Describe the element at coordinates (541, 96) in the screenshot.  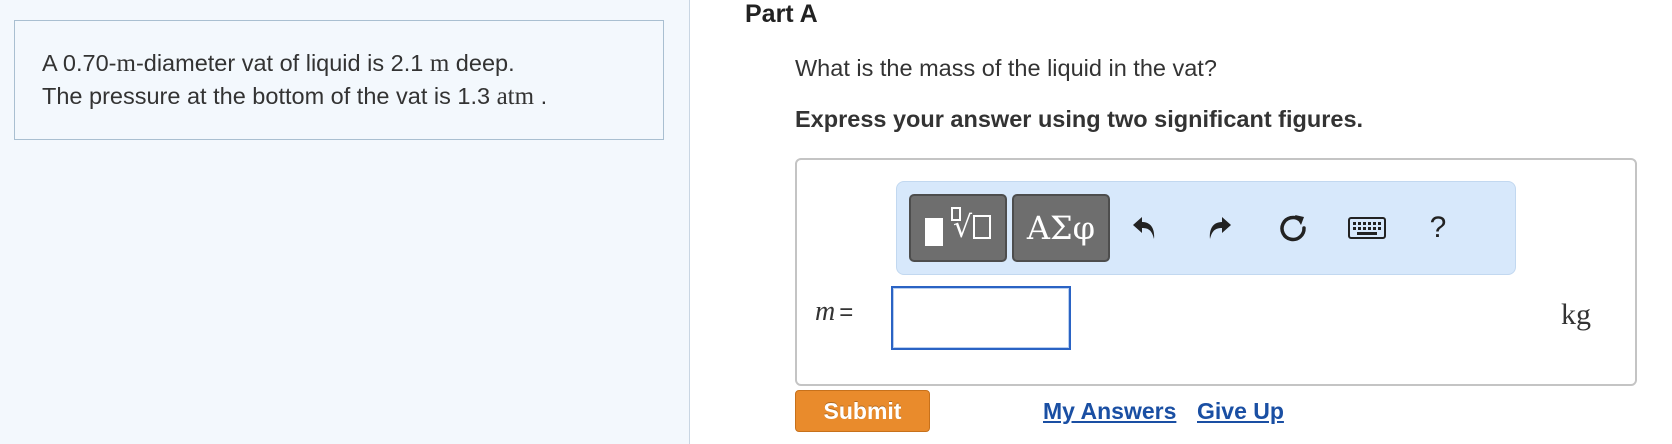
I see `problem-text: .` at that location.